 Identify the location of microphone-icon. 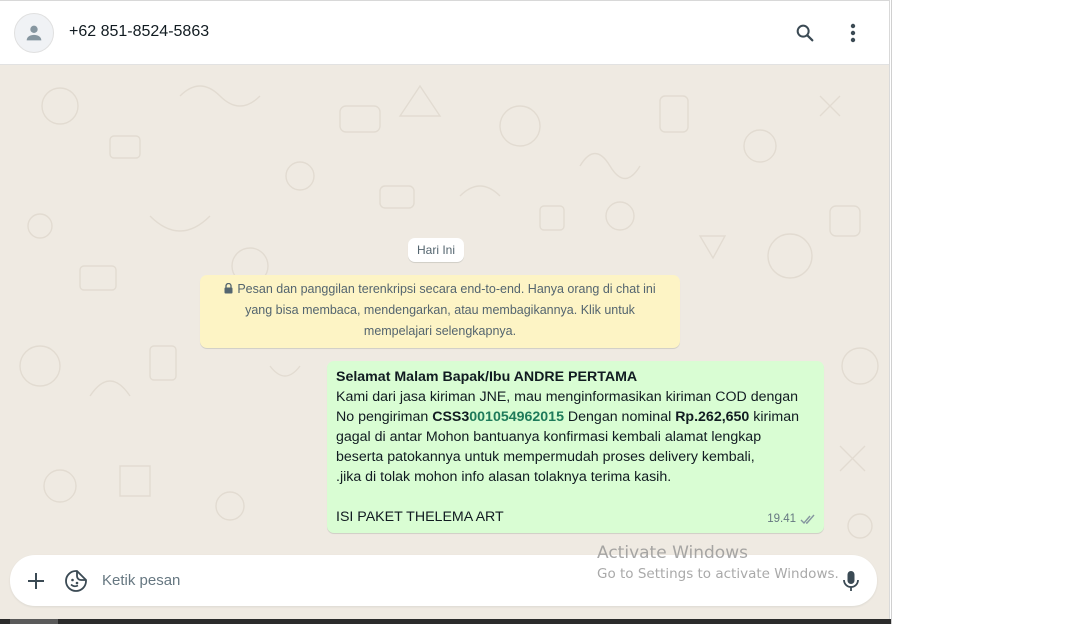
(851, 581).